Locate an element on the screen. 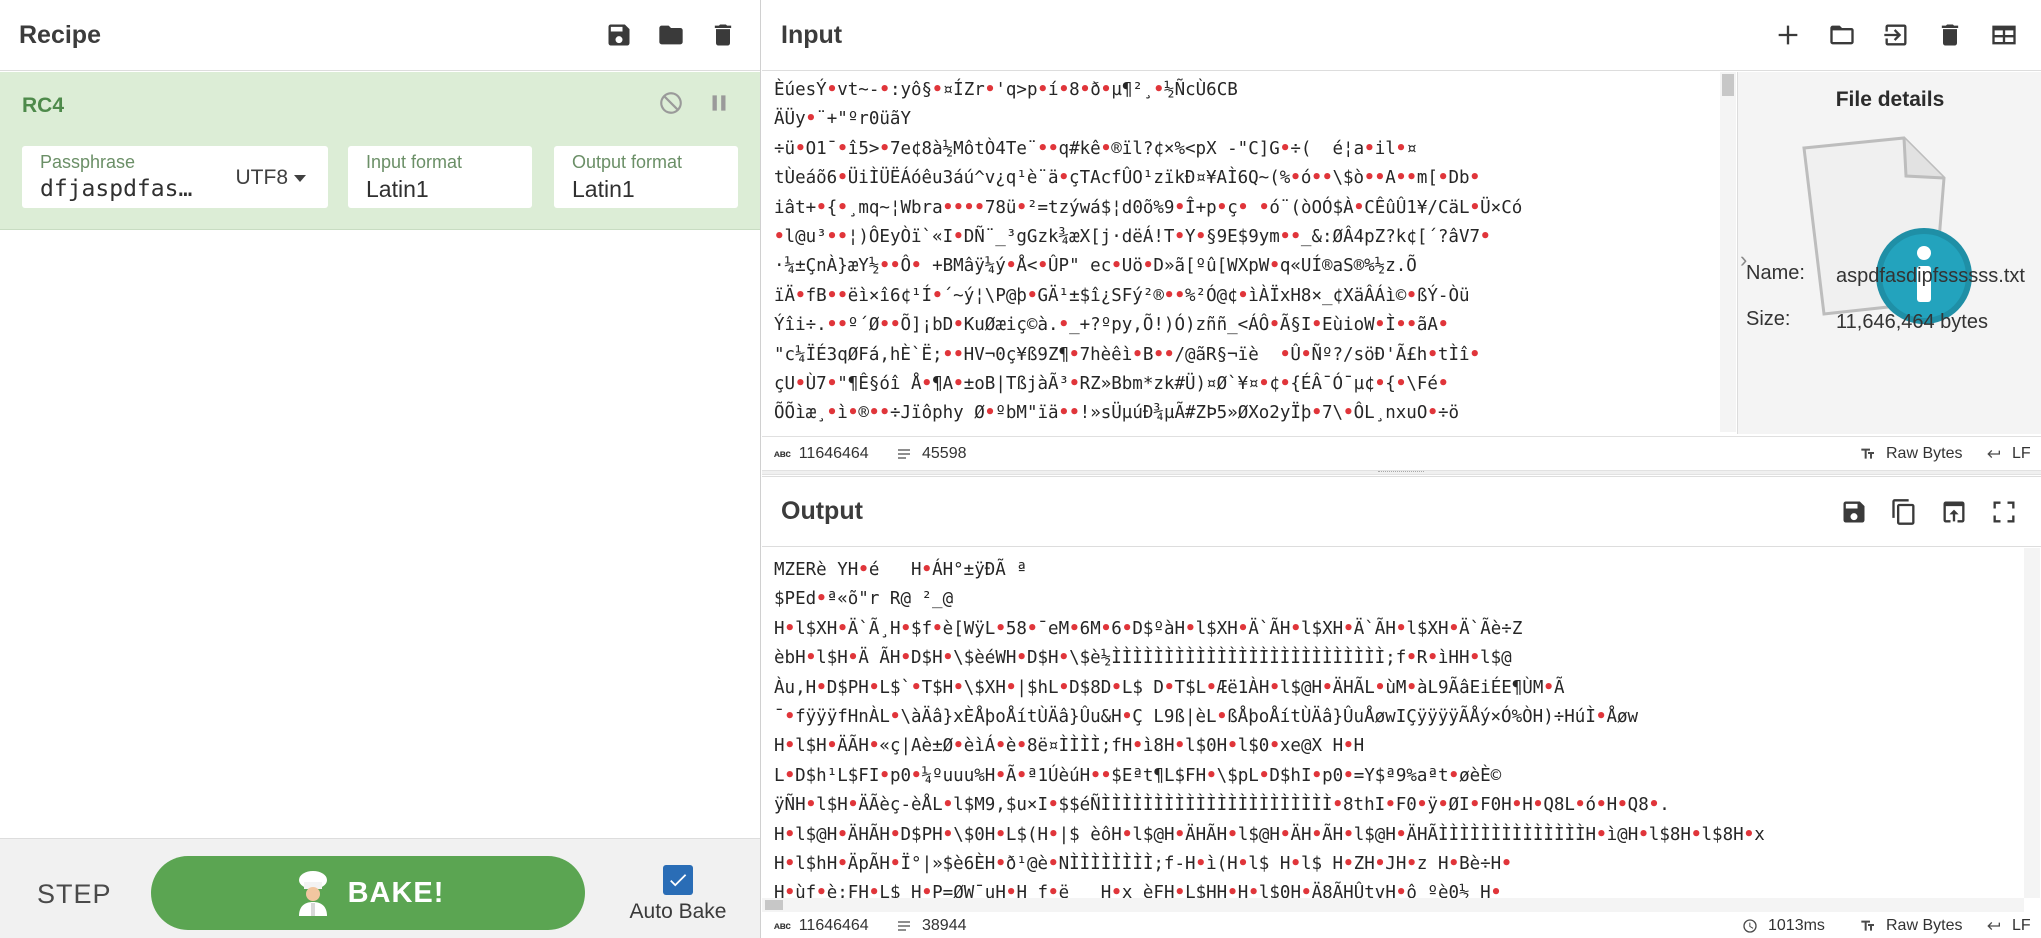  file-size-label: Size: is located at coordinates (1768, 319).